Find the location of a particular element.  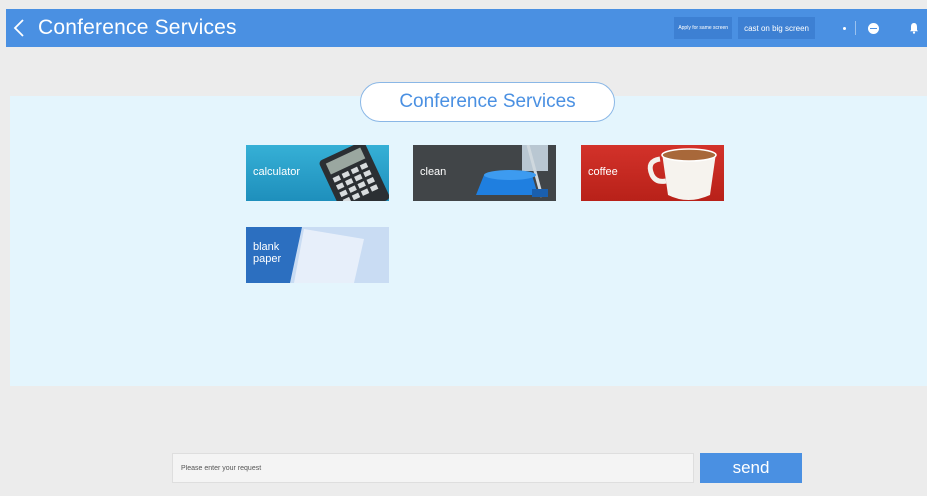

cast-big-screen-button: cast on big screen is located at coordinates (776, 28).